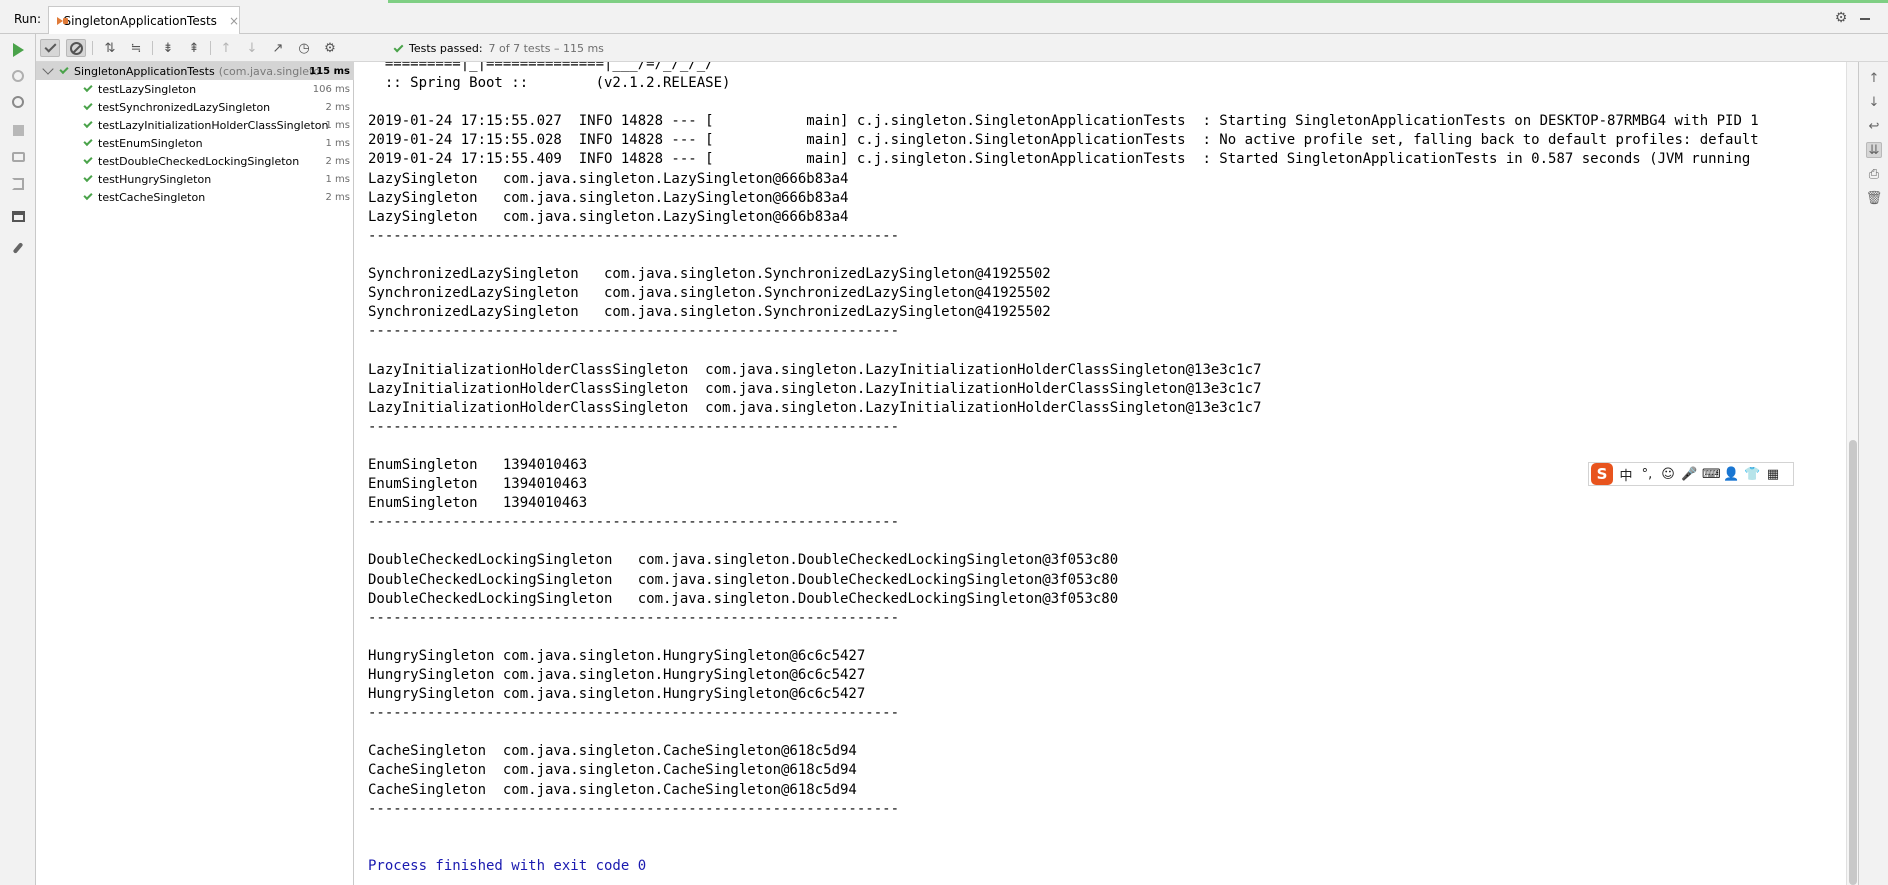  What do you see at coordinates (168, 48) in the screenshot?
I see `expand-all-icon: ⇟` at bounding box center [168, 48].